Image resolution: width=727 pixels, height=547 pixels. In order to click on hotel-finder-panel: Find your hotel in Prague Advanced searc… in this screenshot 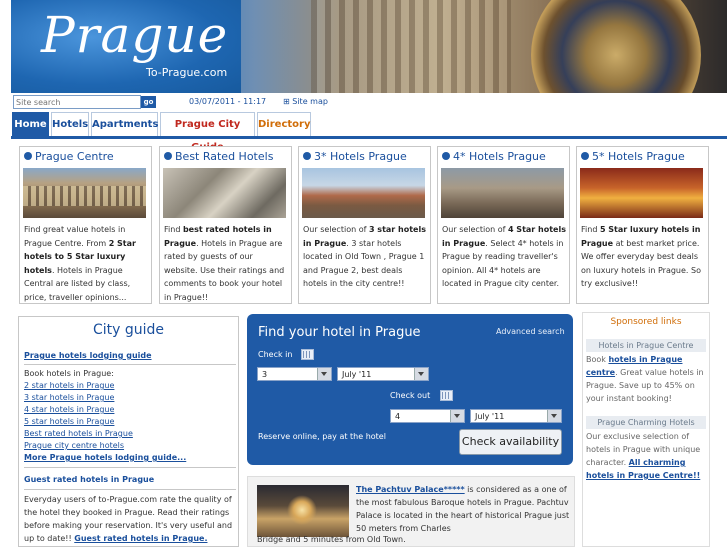, I will do `click(410, 389)`.